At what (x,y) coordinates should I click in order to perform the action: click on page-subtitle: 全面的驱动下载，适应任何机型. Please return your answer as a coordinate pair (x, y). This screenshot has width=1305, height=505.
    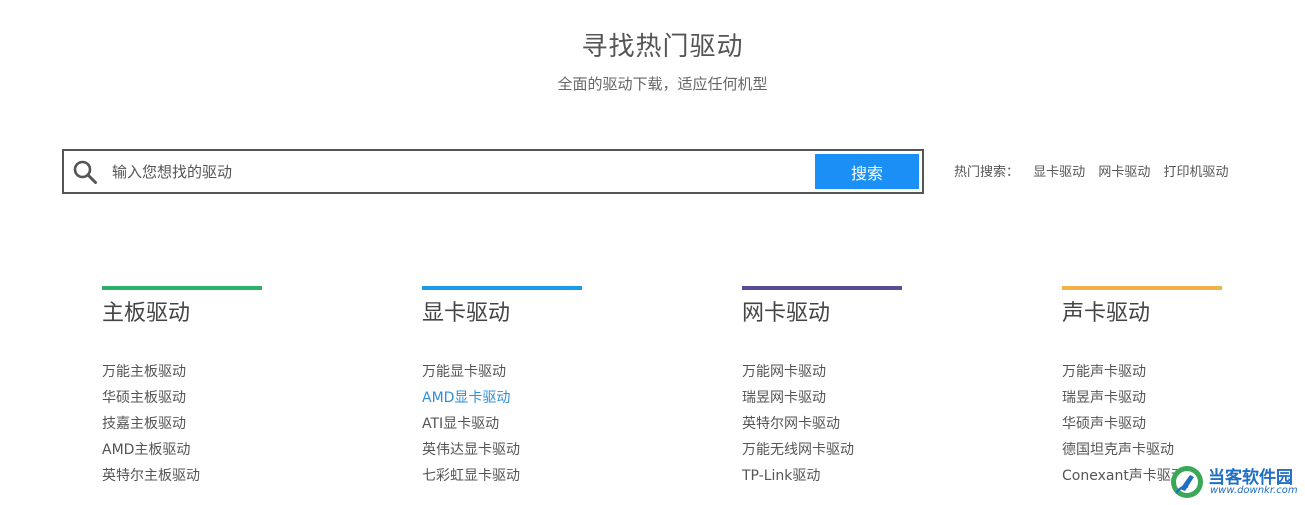
    Looking at the image, I should click on (662, 84).